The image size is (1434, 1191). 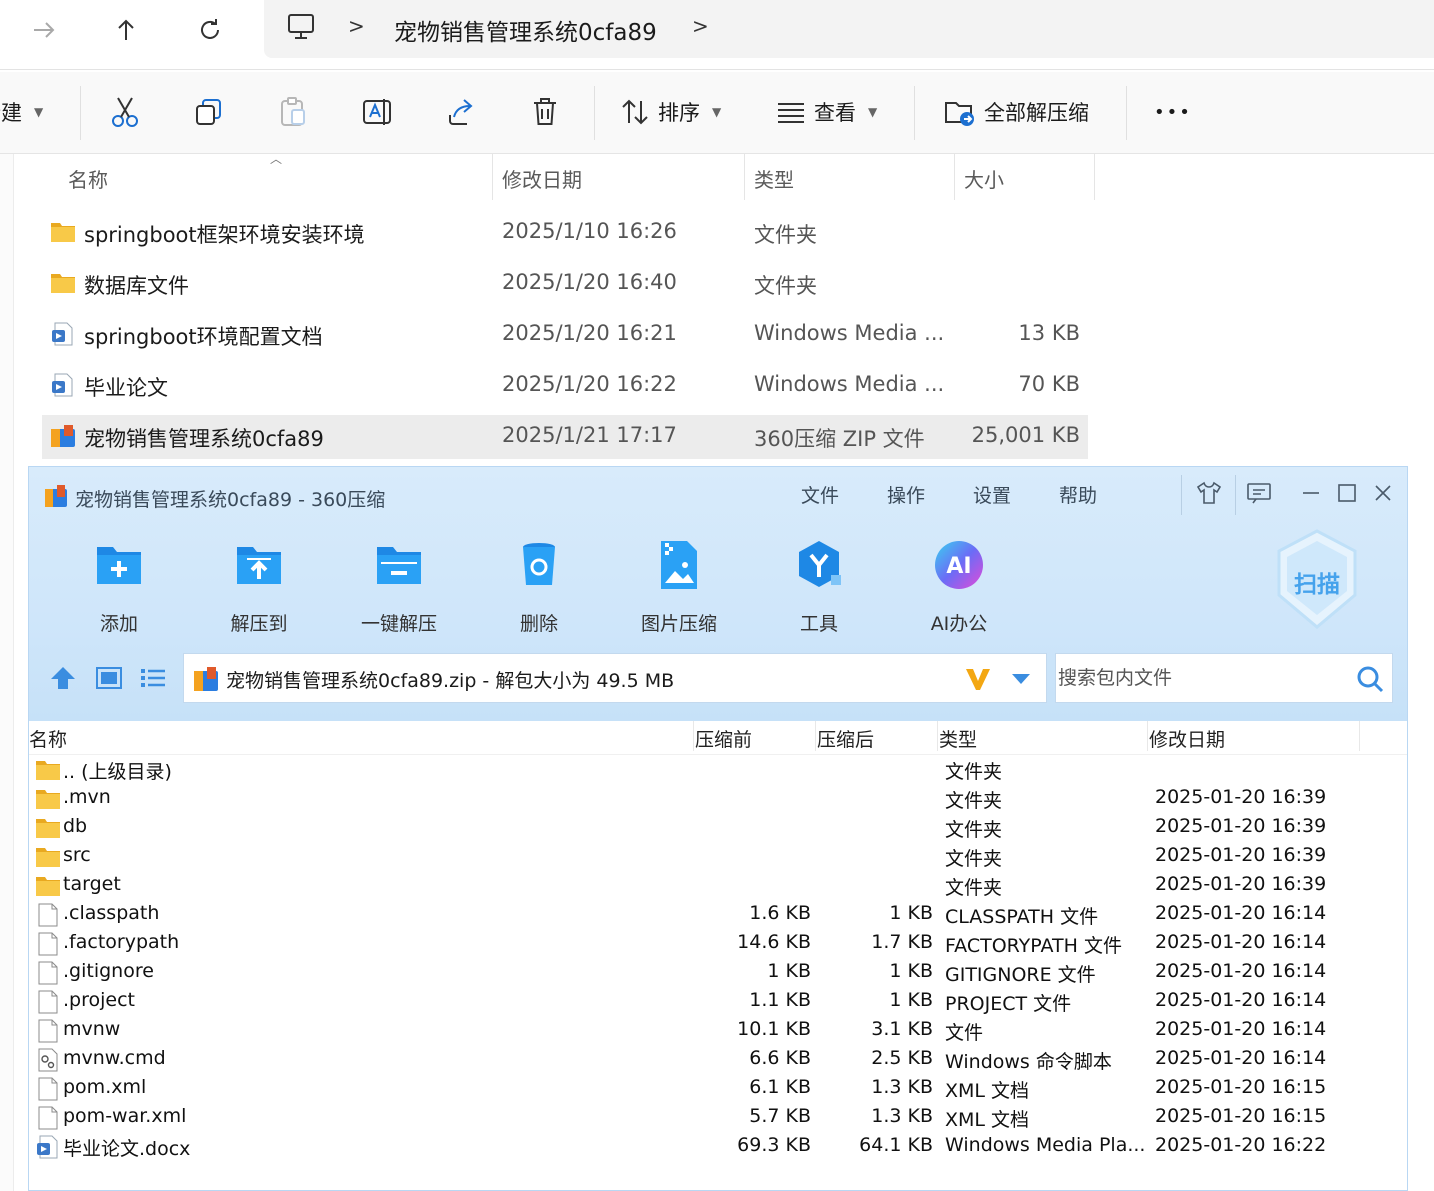 I want to click on toolbar-divider, so click(x=594, y=113).